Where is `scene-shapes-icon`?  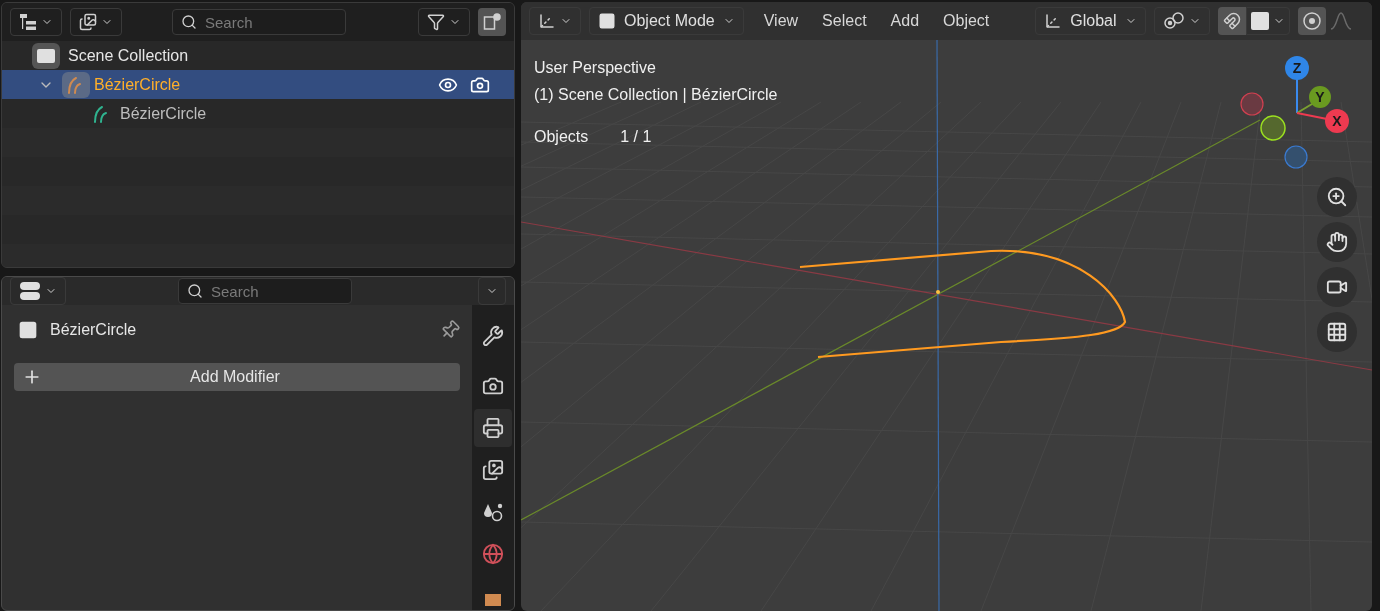
scene-shapes-icon is located at coordinates (493, 512).